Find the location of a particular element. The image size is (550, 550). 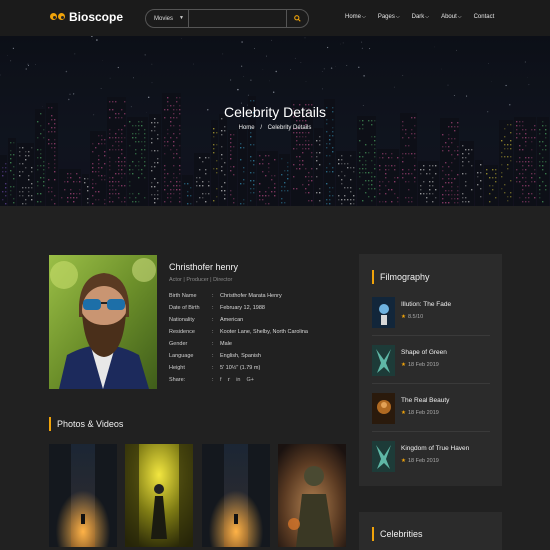

info-label: Language is located at coordinates (181, 356).